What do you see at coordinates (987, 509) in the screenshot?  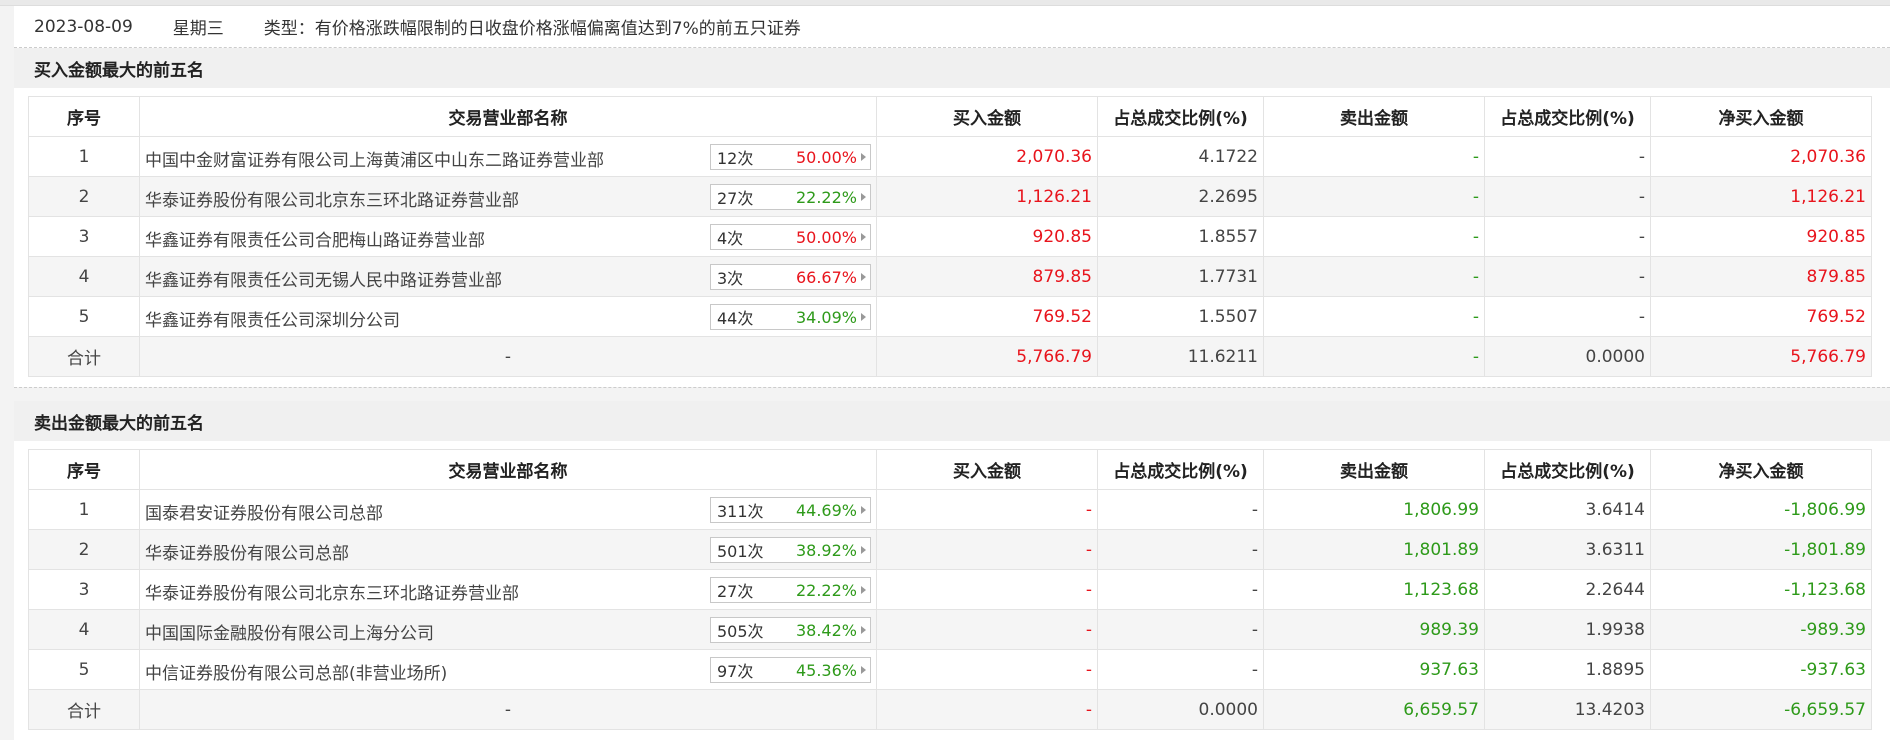 I see `buy-amount: -` at bounding box center [987, 509].